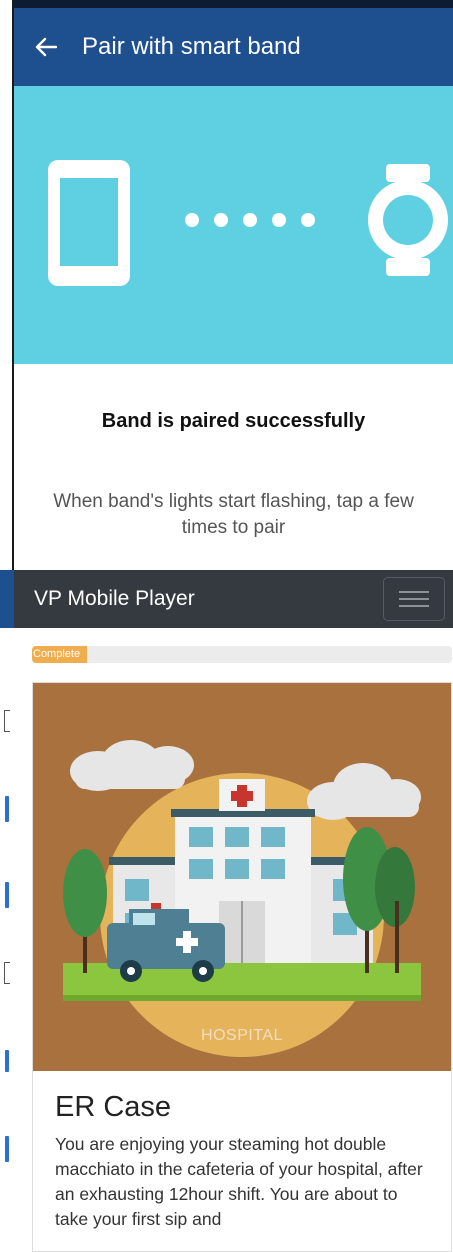  Describe the element at coordinates (233, 599) in the screenshot. I see `player-navbar: VP Mobile Player` at that location.